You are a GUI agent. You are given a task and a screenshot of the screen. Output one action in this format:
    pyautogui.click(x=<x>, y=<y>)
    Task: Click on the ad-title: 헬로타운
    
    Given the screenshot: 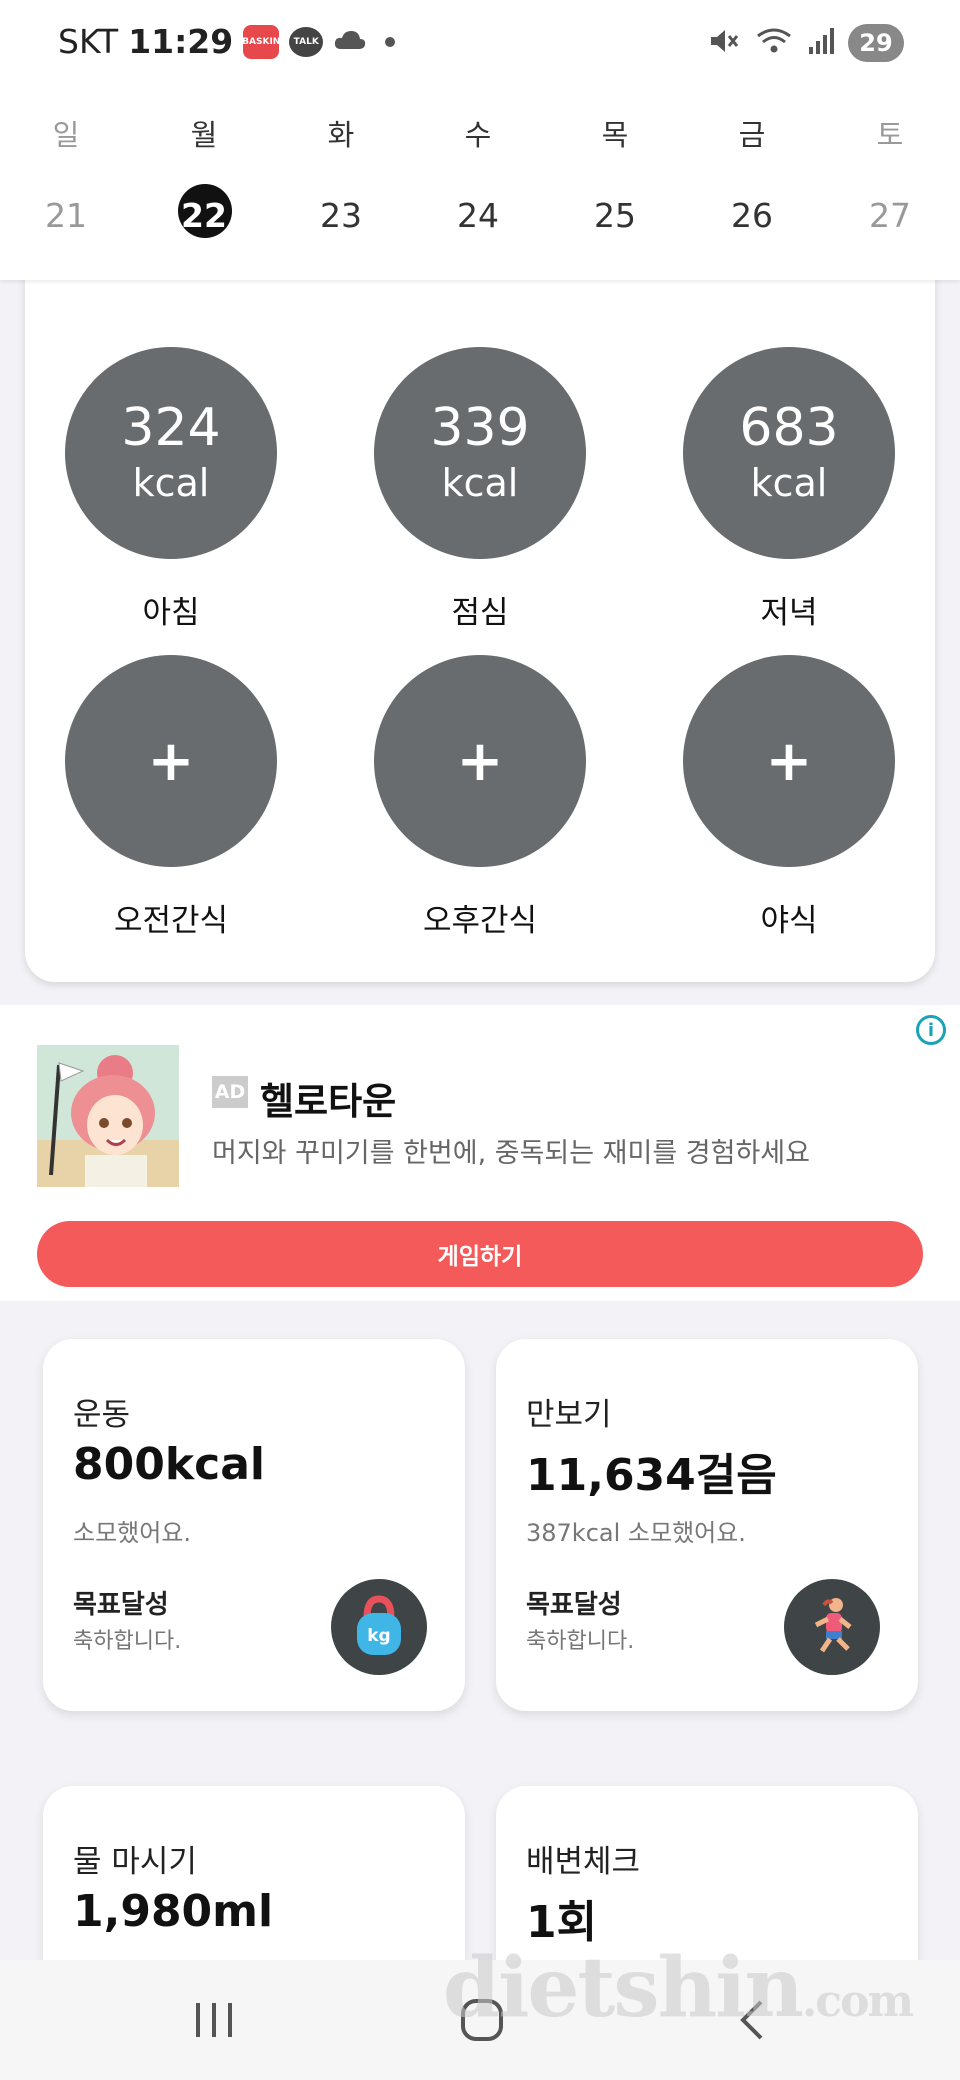 What is the action you would take?
    pyautogui.click(x=328, y=1098)
    